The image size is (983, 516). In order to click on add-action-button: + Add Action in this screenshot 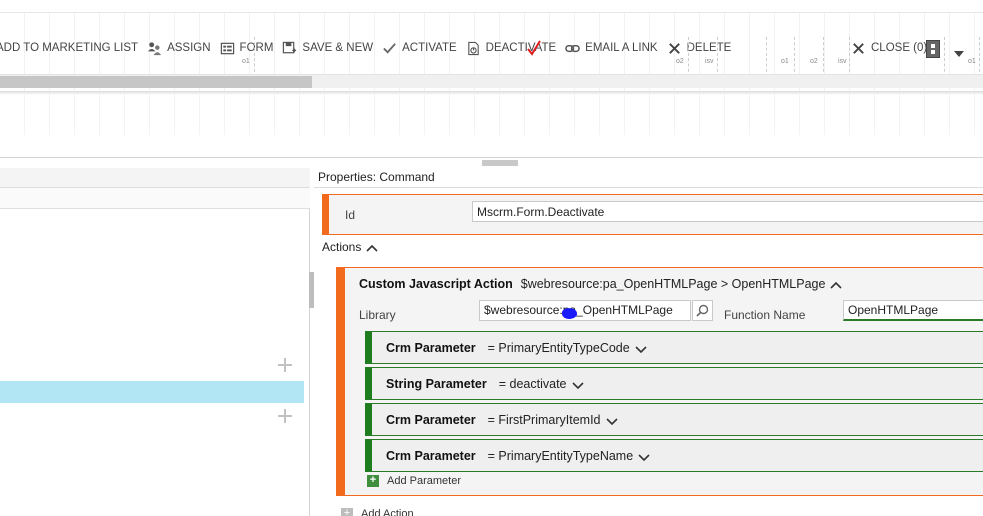, I will do `click(377, 512)`.